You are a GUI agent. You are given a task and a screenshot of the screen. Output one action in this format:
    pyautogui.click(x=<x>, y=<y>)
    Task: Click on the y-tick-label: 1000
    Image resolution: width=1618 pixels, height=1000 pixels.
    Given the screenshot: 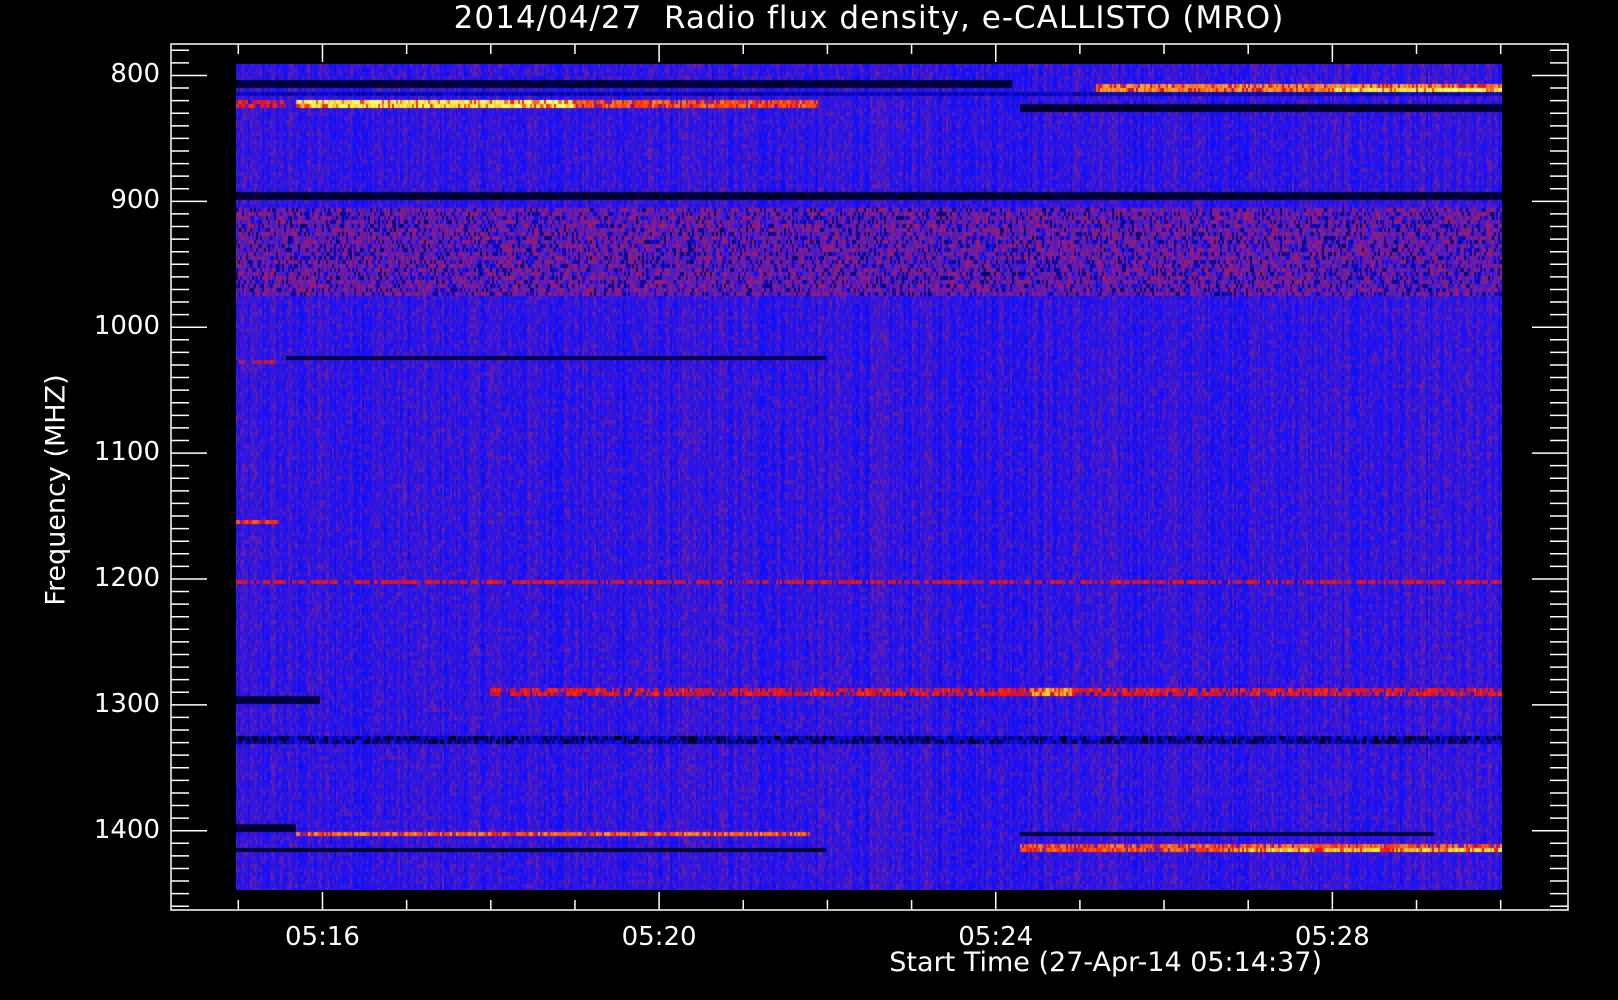 What is the action you would take?
    pyautogui.click(x=126, y=326)
    